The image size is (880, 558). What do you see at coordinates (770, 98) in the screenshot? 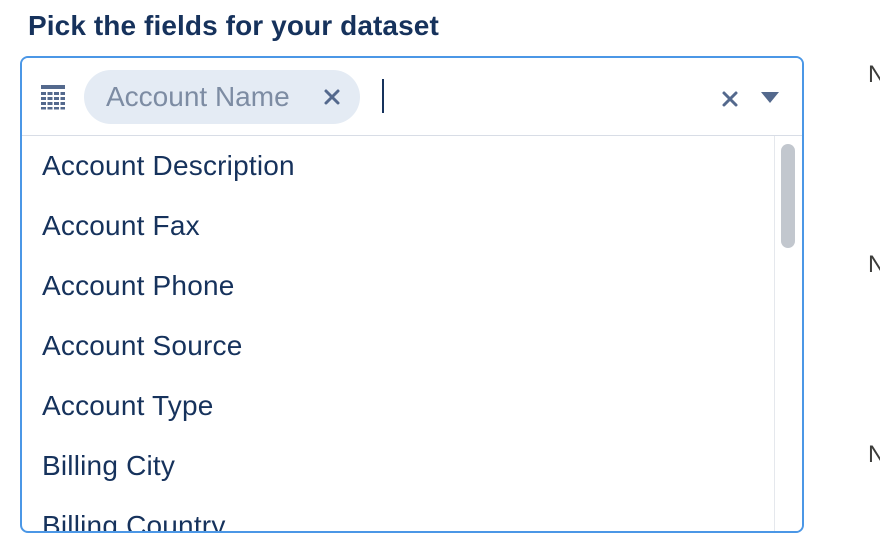
I see `caret-down-icon` at bounding box center [770, 98].